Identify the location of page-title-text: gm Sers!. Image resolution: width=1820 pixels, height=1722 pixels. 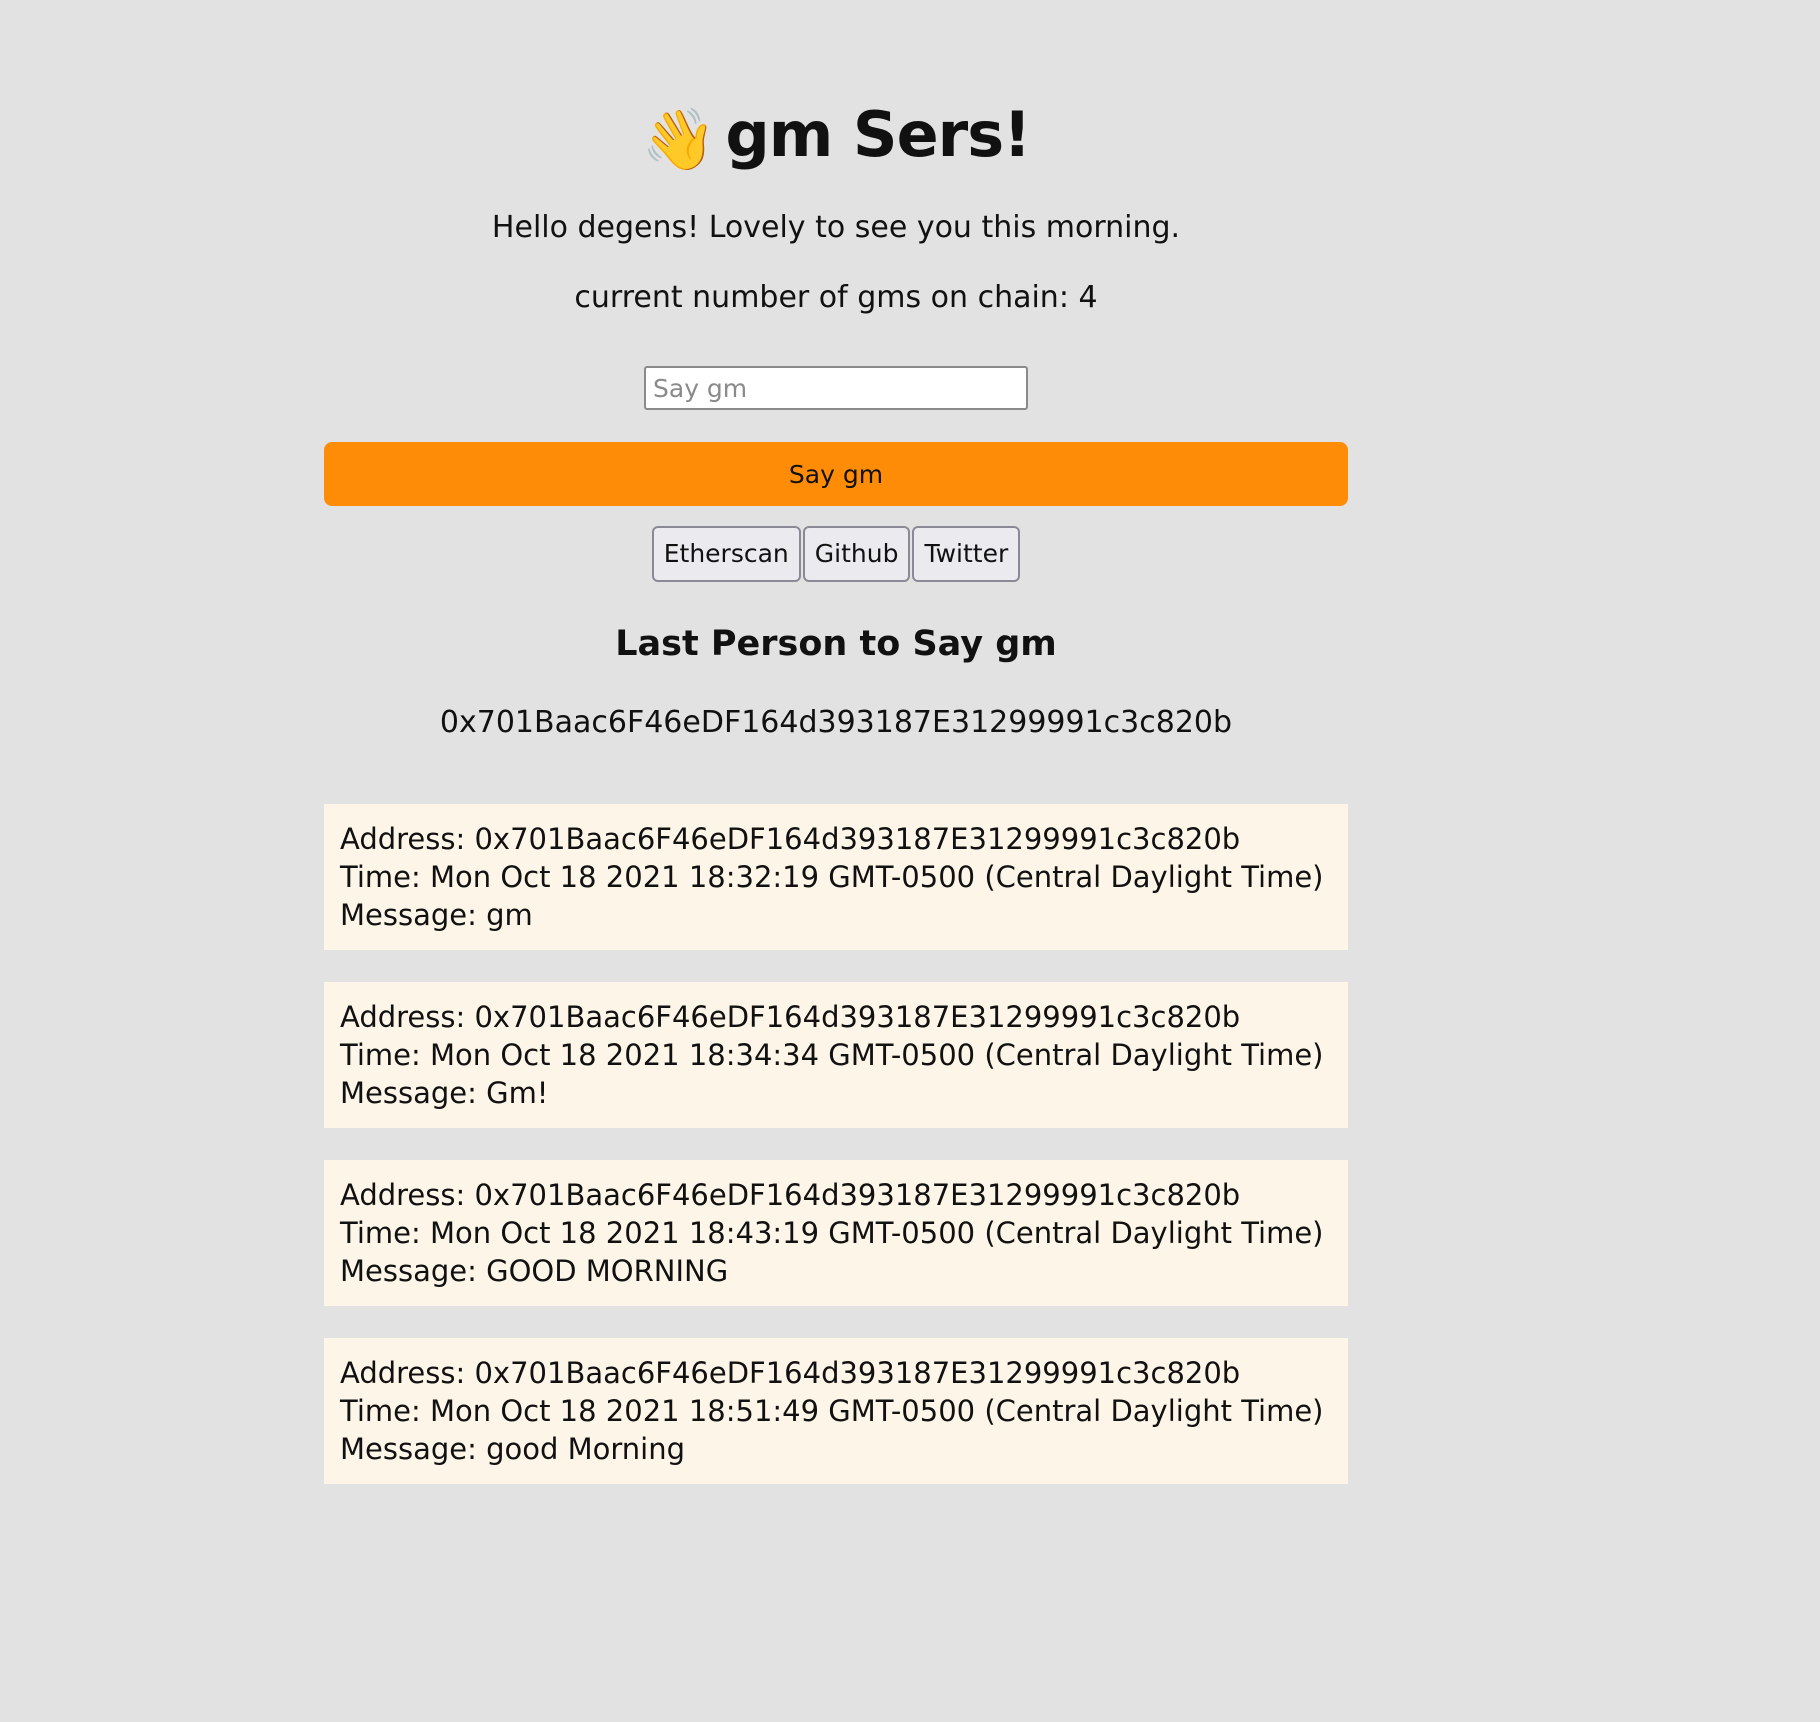
(878, 134).